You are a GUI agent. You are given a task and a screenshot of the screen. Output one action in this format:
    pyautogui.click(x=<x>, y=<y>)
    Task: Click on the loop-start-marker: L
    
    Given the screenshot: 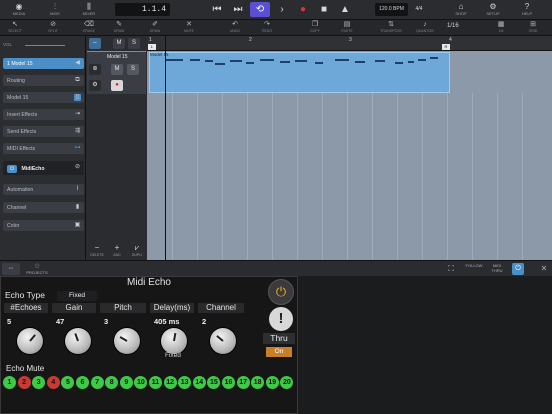 What is the action you would take?
    pyautogui.click(x=152, y=47)
    